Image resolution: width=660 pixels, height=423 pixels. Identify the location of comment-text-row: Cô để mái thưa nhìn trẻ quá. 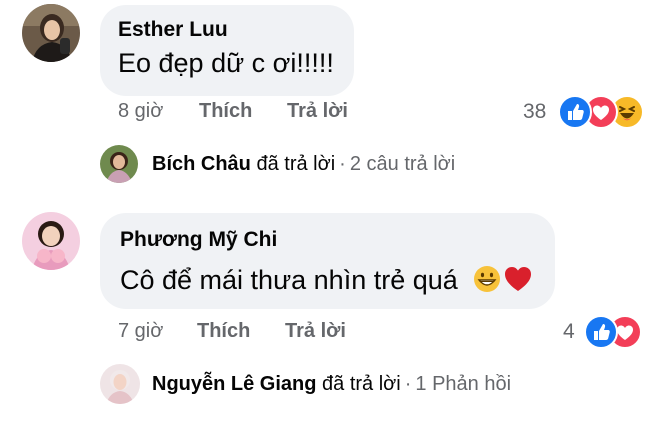
(326, 280).